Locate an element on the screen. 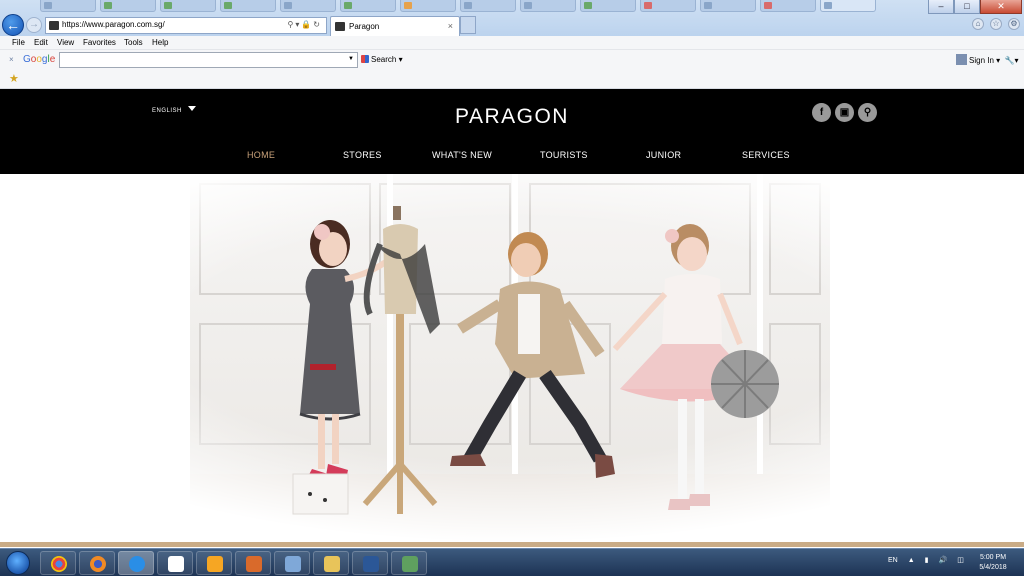 This screenshot has width=1024, height=576. menu-bar: File Edit View Favorites Tools Help is located at coordinates (512, 42).